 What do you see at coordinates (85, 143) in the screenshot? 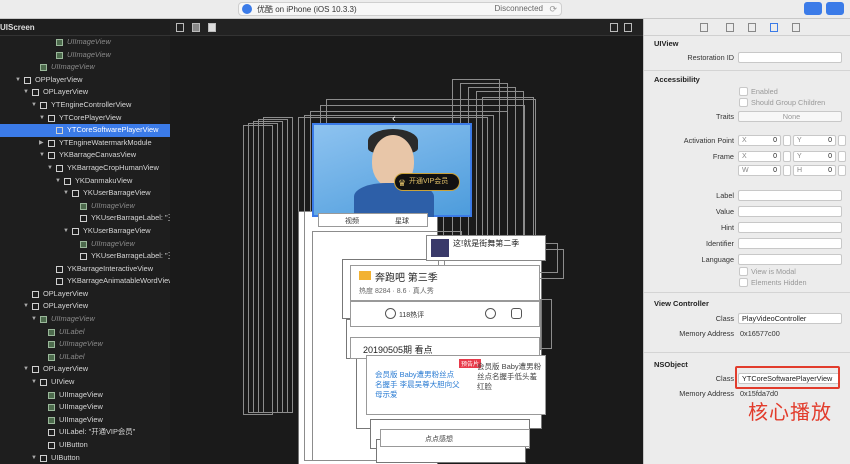
I see `tree-row: ▶ YTEngineWatermarkModule` at bounding box center [85, 143].